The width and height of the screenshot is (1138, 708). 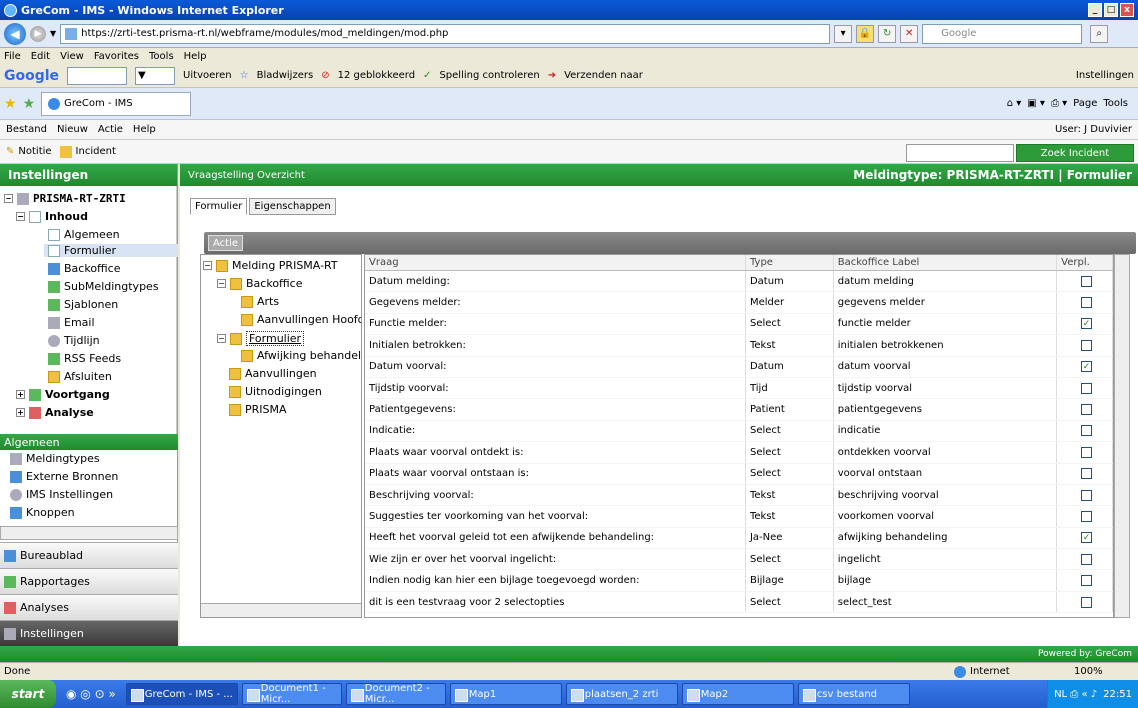 What do you see at coordinates (96, 151) in the screenshot?
I see `incident-button: Incident` at bounding box center [96, 151].